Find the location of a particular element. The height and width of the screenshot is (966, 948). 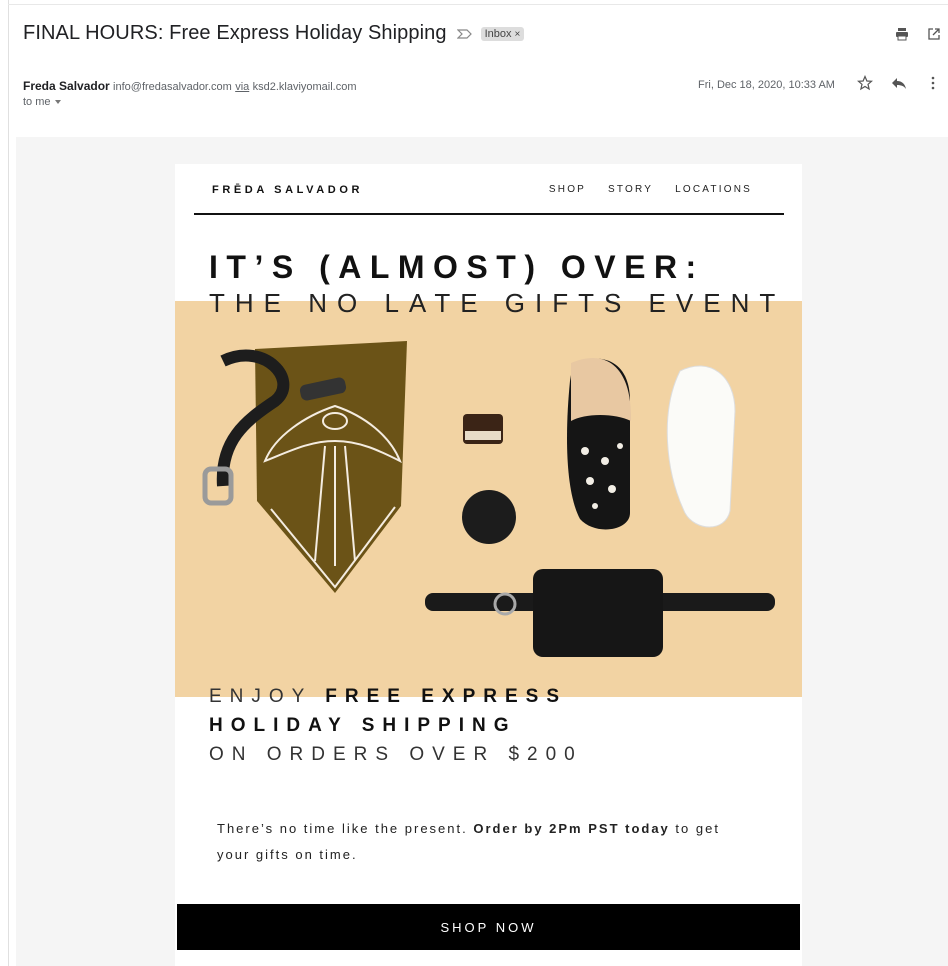

promo-enjoy: ENJOY is located at coordinates (267, 696).